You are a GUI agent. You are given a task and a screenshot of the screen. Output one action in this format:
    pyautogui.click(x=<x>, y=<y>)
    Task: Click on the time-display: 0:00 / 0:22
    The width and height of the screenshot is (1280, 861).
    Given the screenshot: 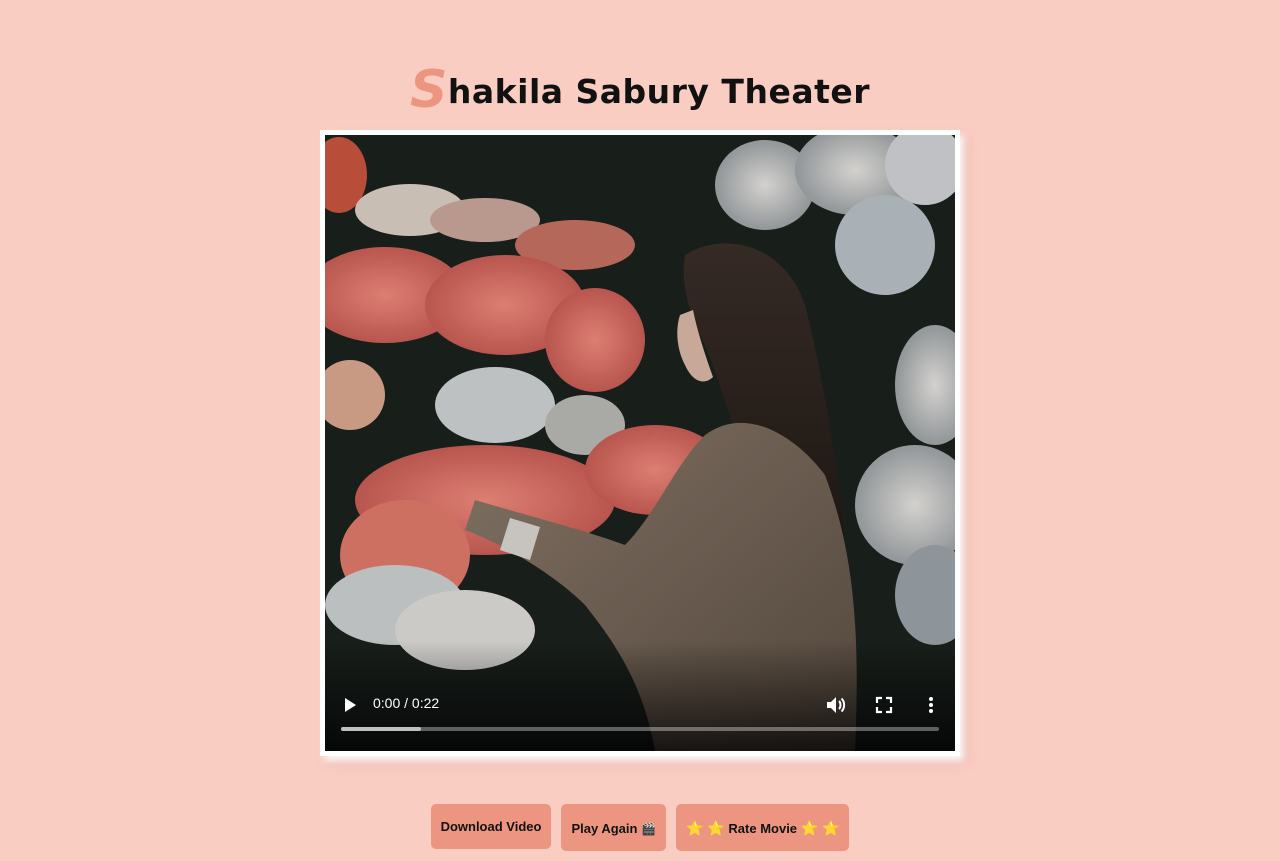 What is the action you would take?
    pyautogui.click(x=406, y=703)
    